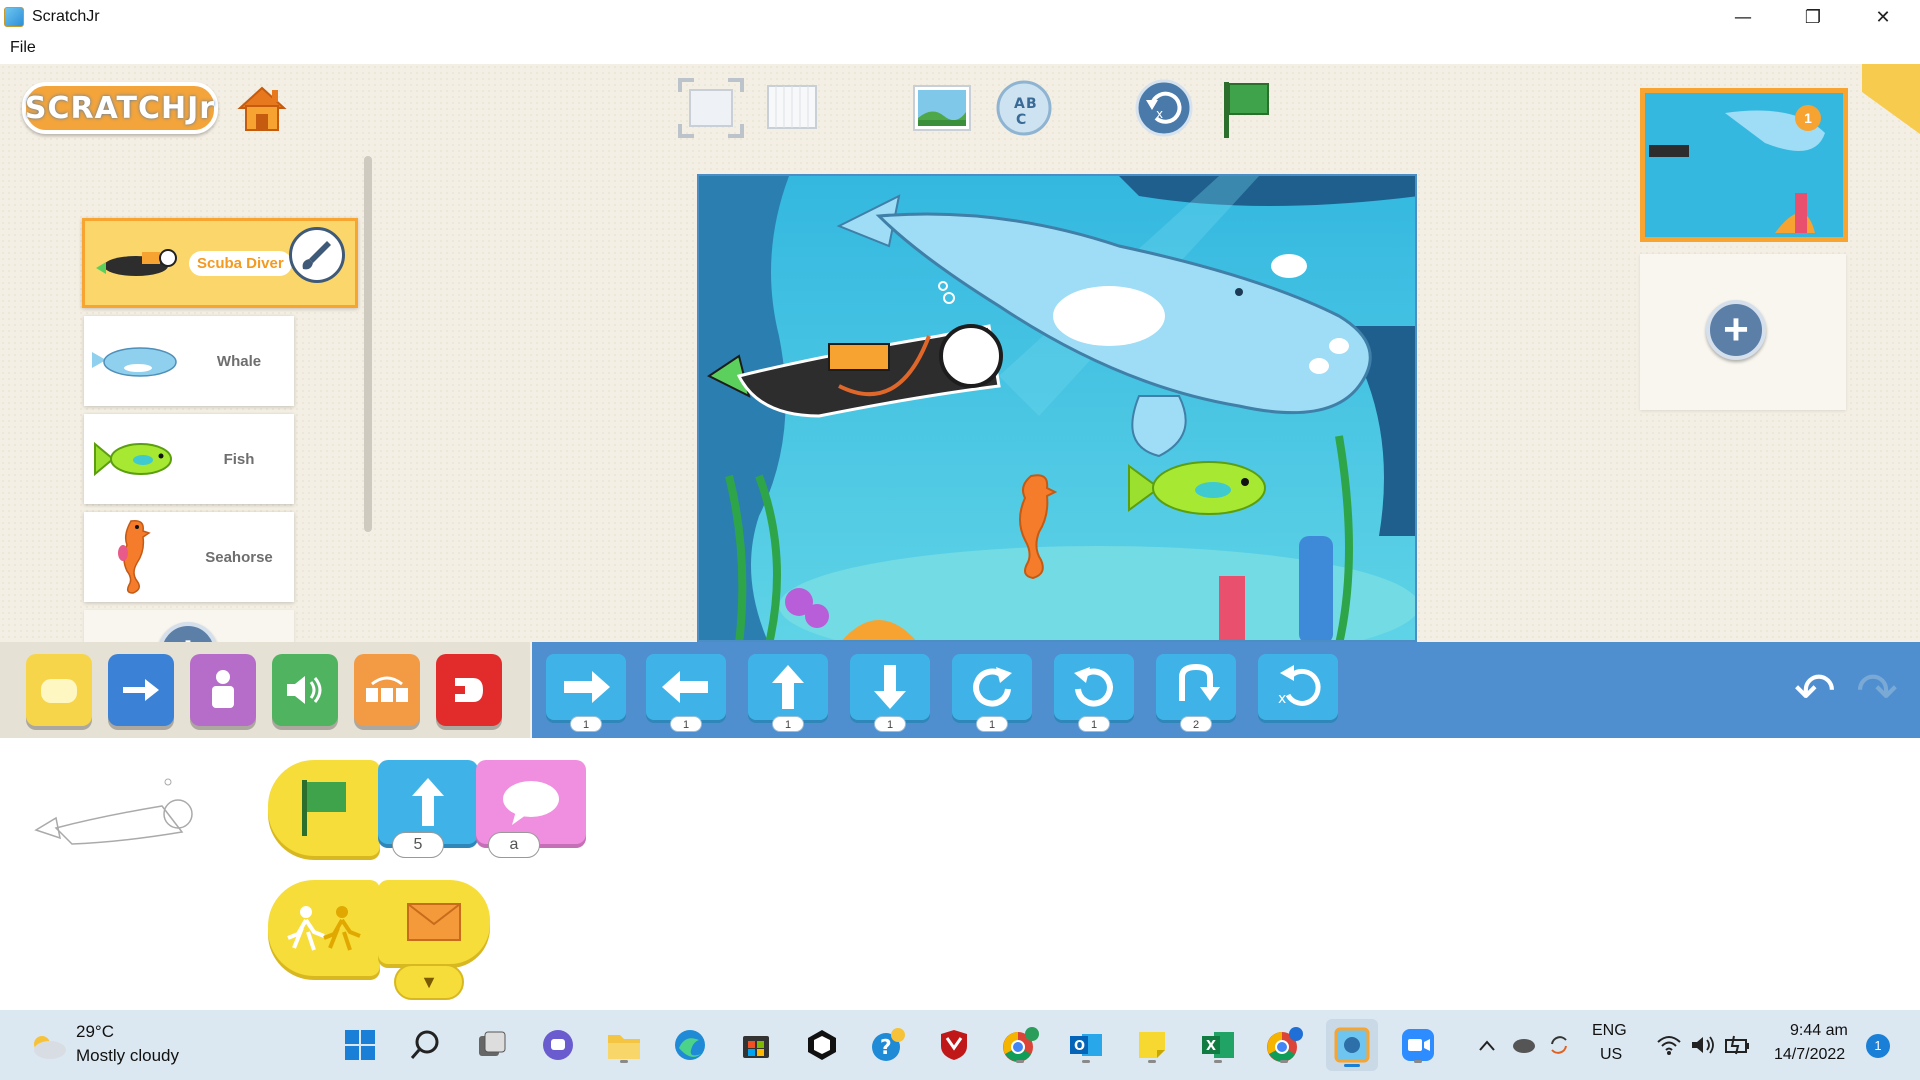 Image resolution: width=1920 pixels, height=1080 pixels. What do you see at coordinates (1815, 691) in the screenshot?
I see `undo-button: ↶` at bounding box center [1815, 691].